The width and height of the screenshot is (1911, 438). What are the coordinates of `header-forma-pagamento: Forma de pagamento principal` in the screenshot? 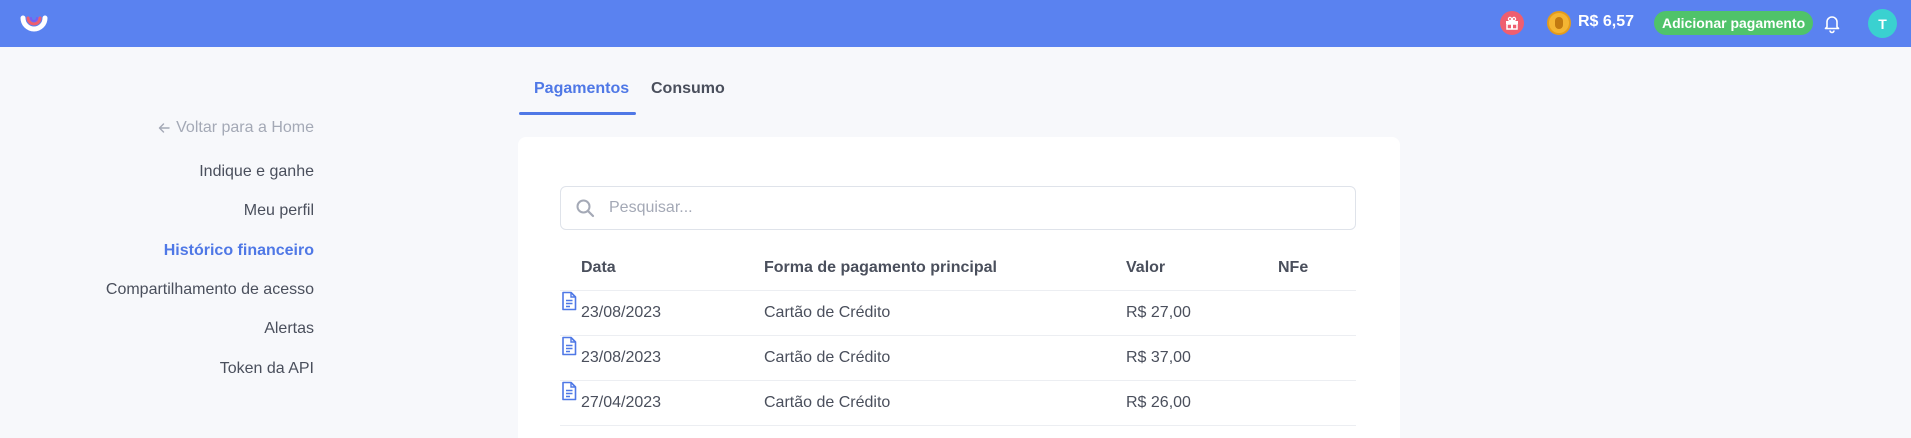 It's located at (880, 267).